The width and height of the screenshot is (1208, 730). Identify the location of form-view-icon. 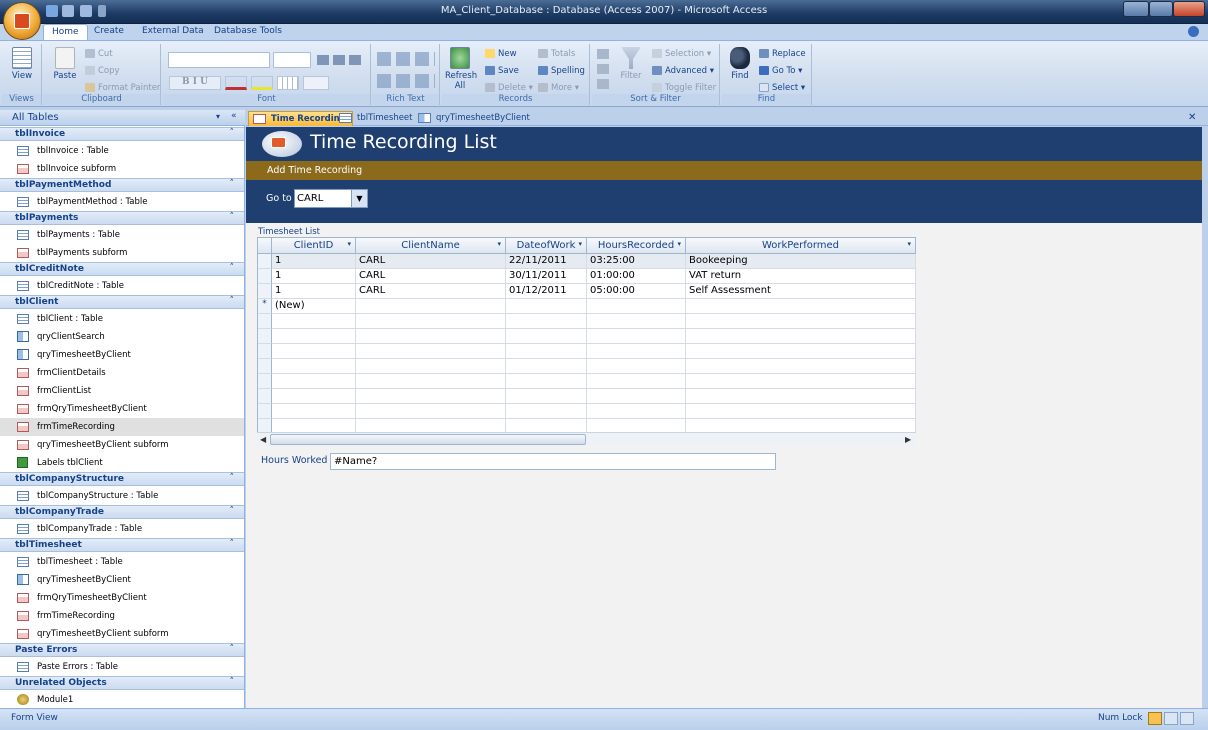
(1155, 718).